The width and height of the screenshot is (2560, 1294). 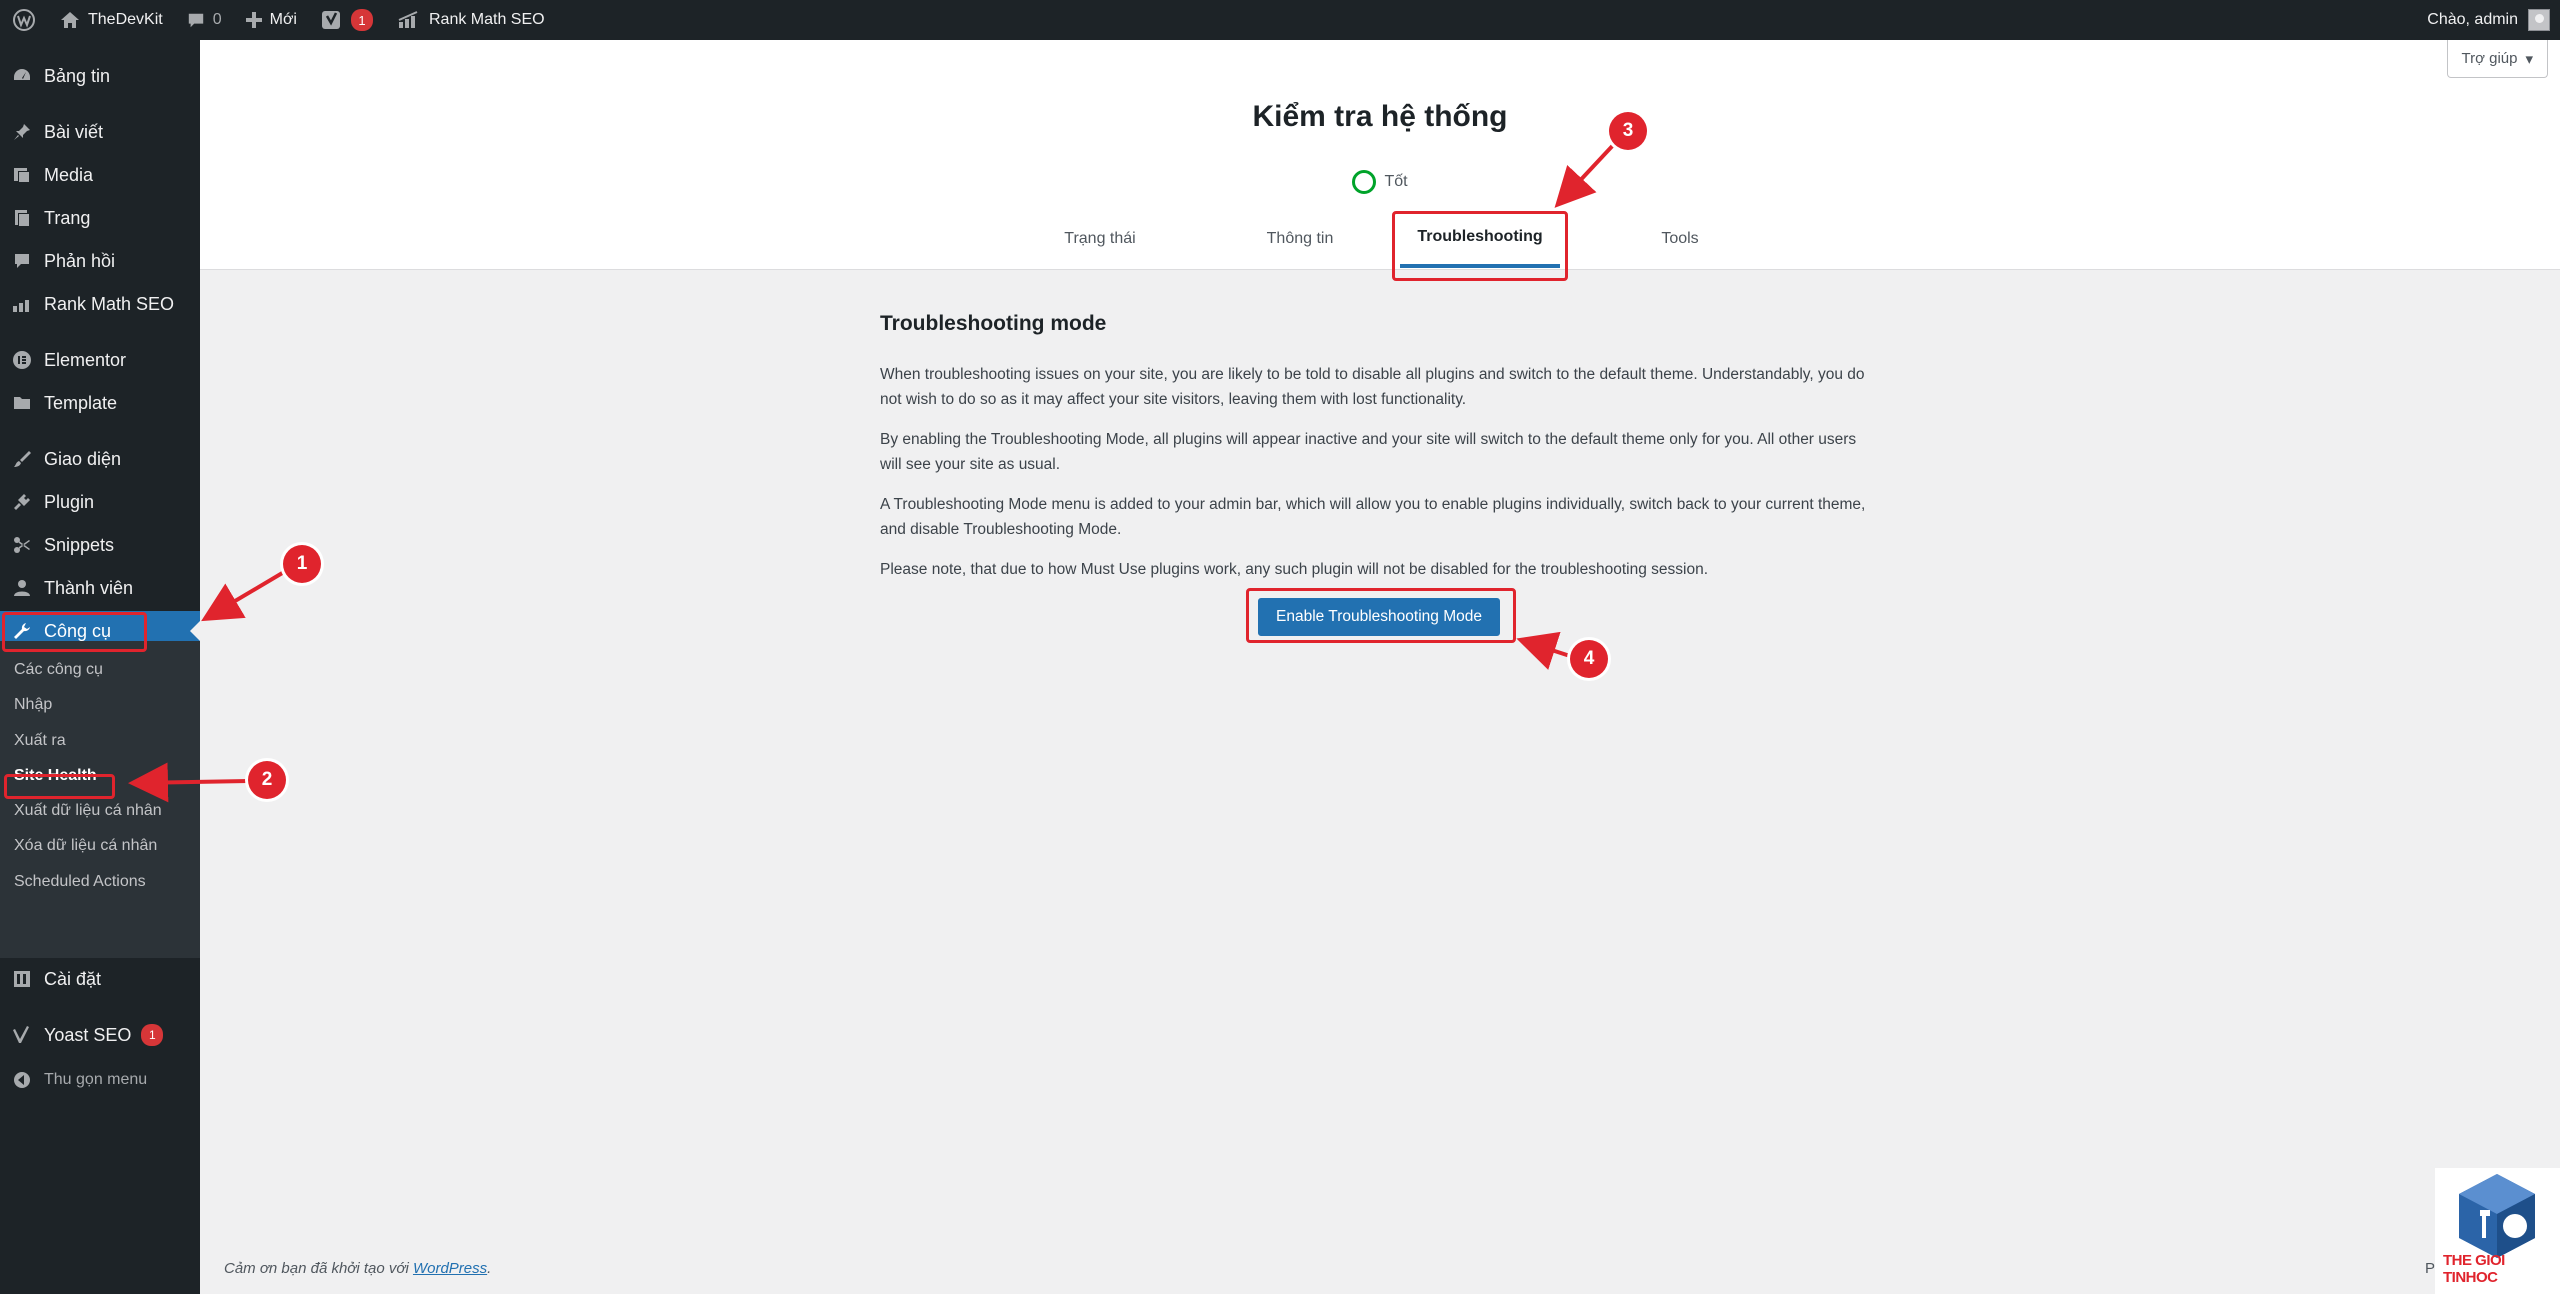 I want to click on page-icon, so click(x=22, y=218).